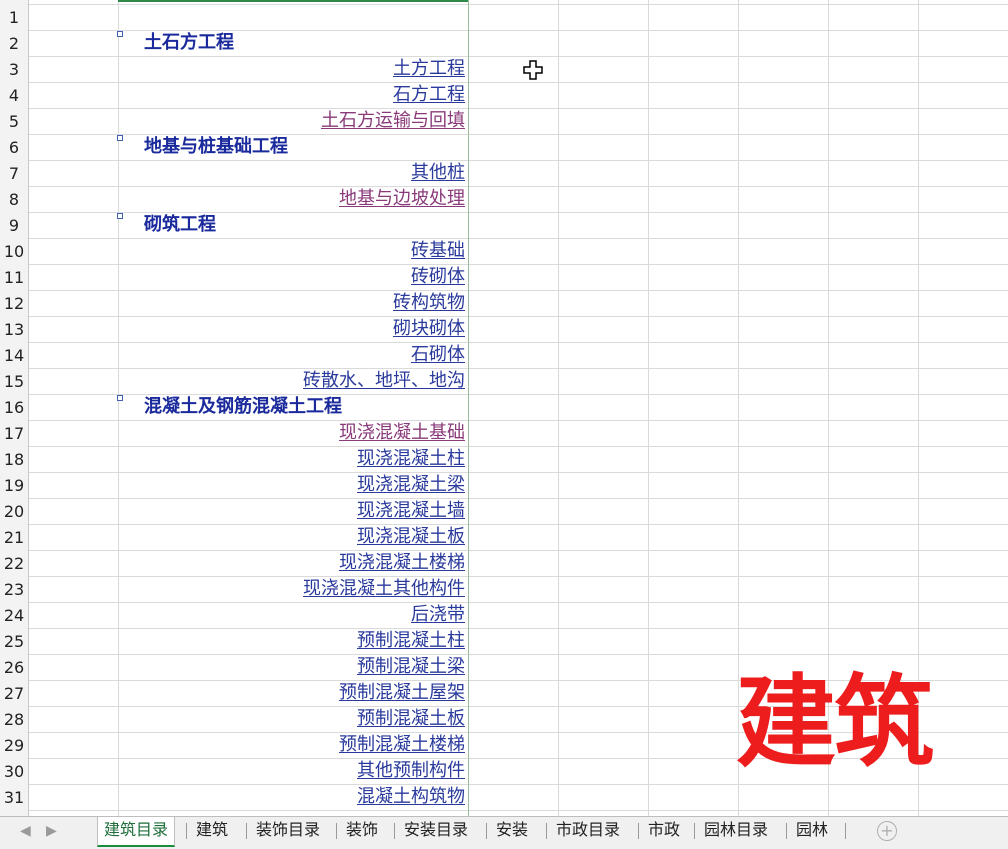 The height and width of the screenshot is (849, 1008). I want to click on hyperlink-cell: 土石方运输与回填, so click(383, 121).